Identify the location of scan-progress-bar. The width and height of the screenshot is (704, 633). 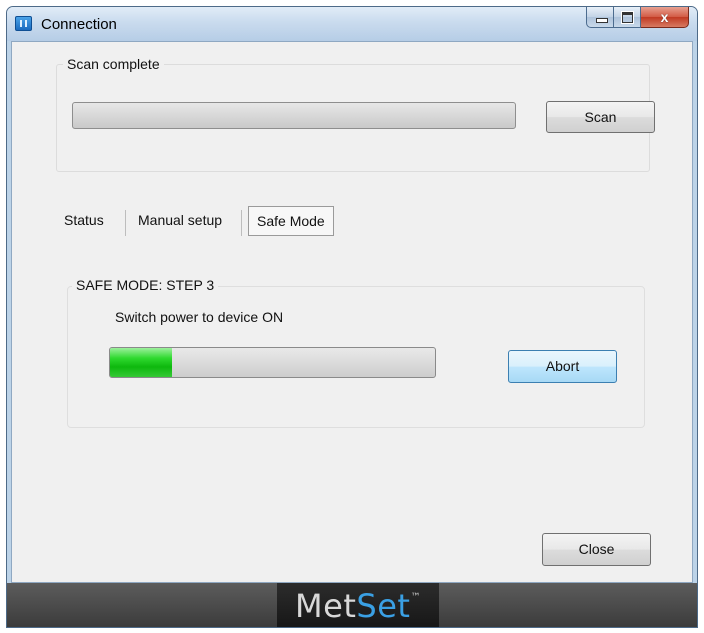
(294, 115).